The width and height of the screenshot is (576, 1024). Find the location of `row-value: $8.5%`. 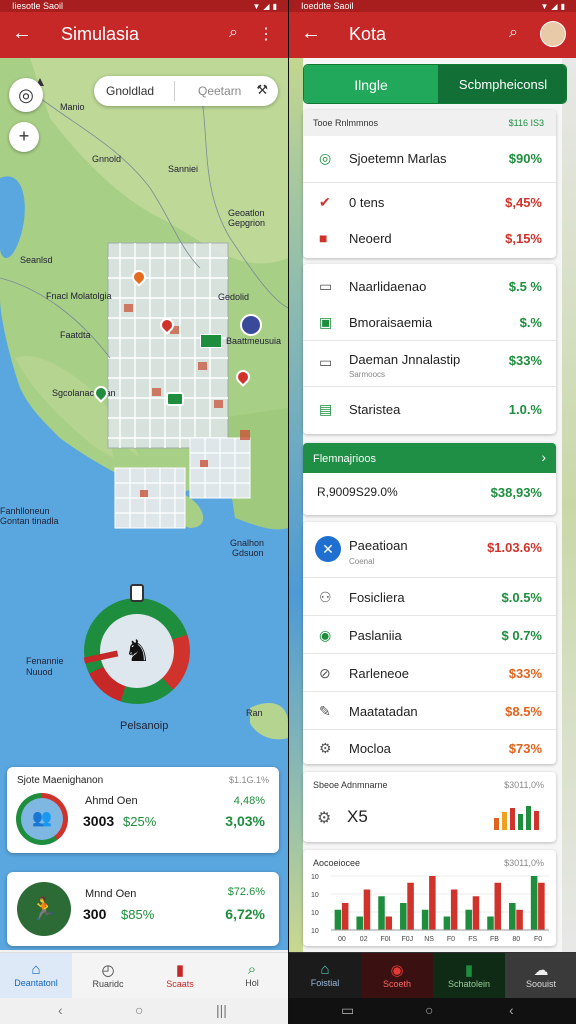

row-value: $8.5% is located at coordinates (523, 711).